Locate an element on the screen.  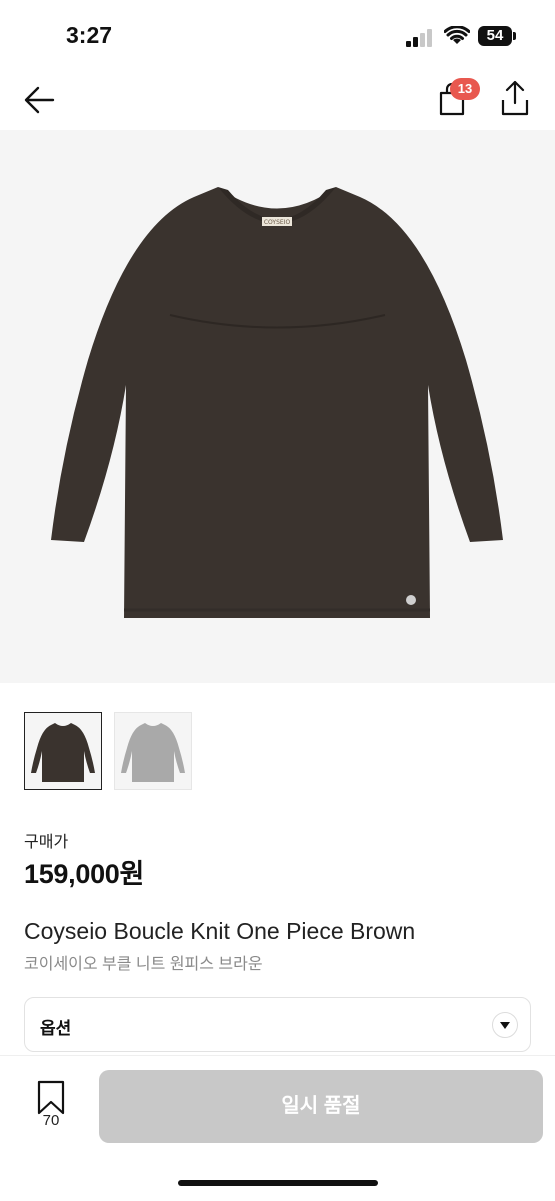
option-selector: 옵션 is located at coordinates (277, 1024).